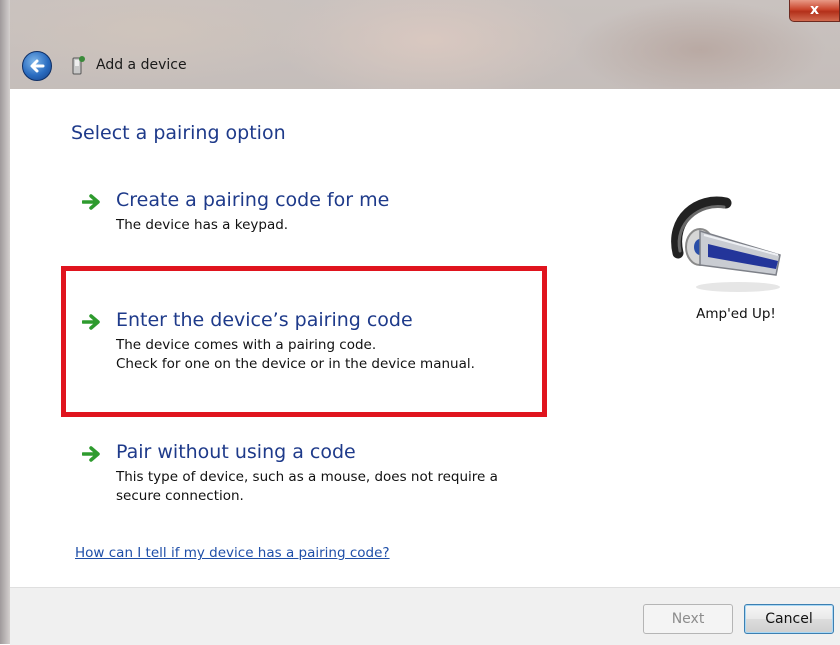 The width and height of the screenshot is (840, 645). Describe the element at coordinates (5, 322) in the screenshot. I see `window-border` at that location.